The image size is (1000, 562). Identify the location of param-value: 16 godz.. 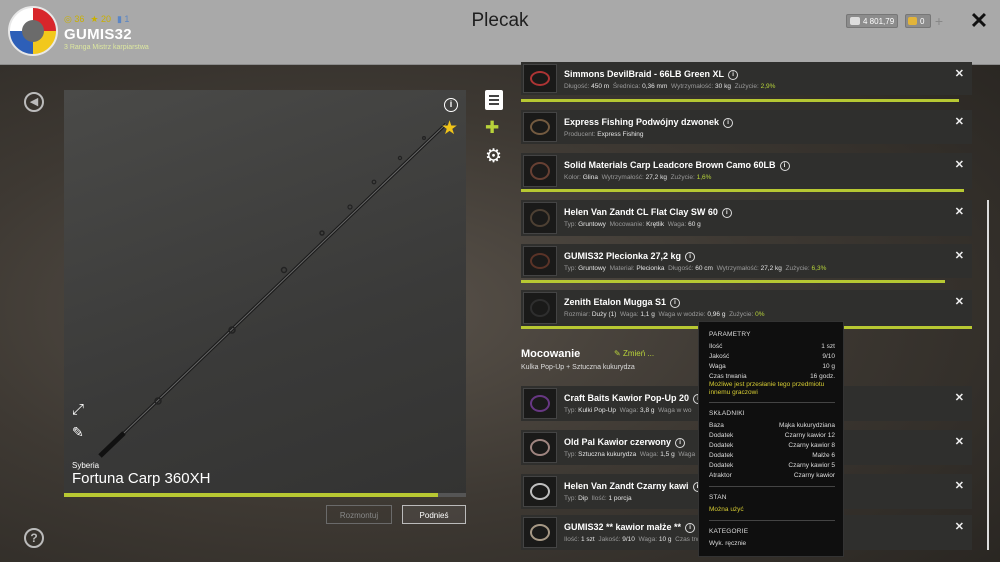
(822, 376).